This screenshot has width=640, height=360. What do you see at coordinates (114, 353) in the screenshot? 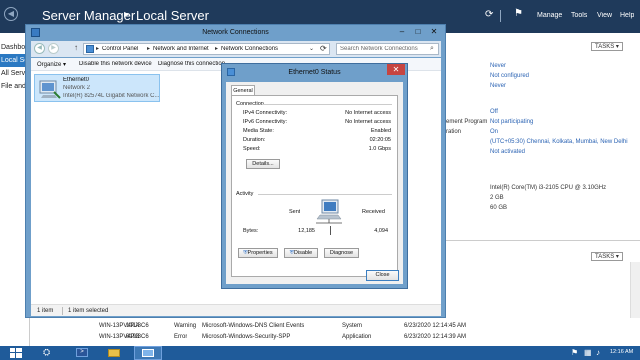
I see `taskbar-file-explorer` at bounding box center [114, 353].